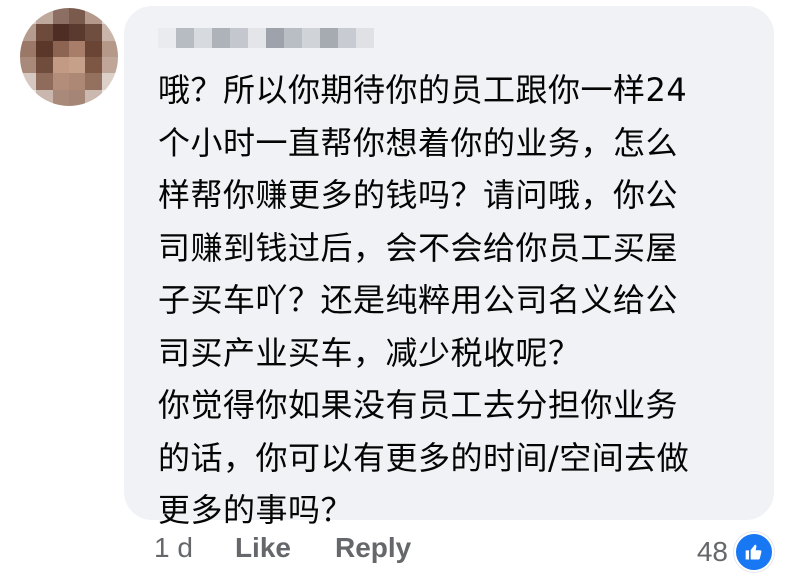 The image size is (800, 580). What do you see at coordinates (369, 352) in the screenshot?
I see `comment-line: 司买产业买车，减少税收呢？` at bounding box center [369, 352].